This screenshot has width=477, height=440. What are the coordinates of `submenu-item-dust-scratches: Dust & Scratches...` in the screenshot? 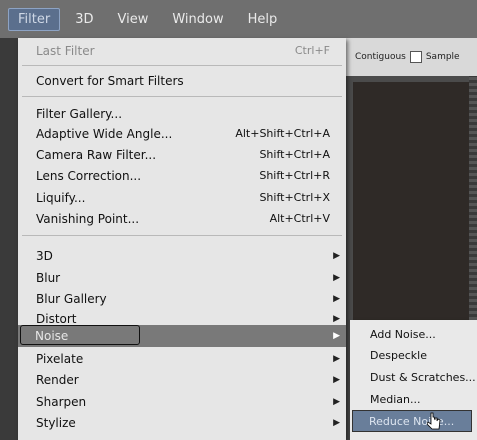 It's located at (413, 378).